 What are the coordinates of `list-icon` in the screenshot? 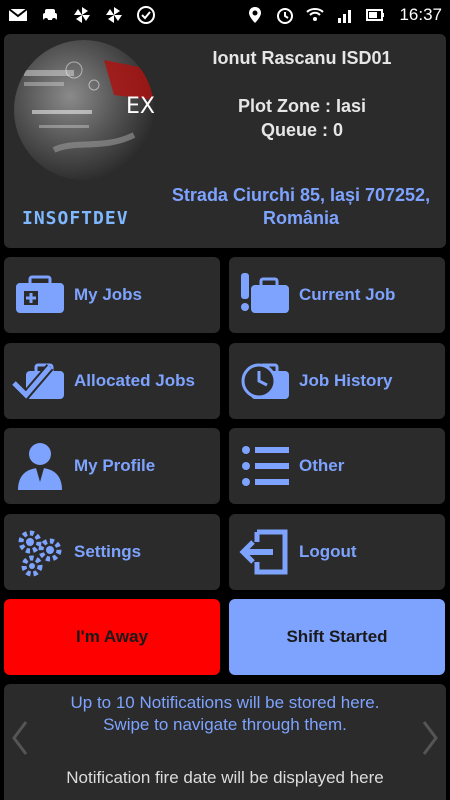 It's located at (265, 466).